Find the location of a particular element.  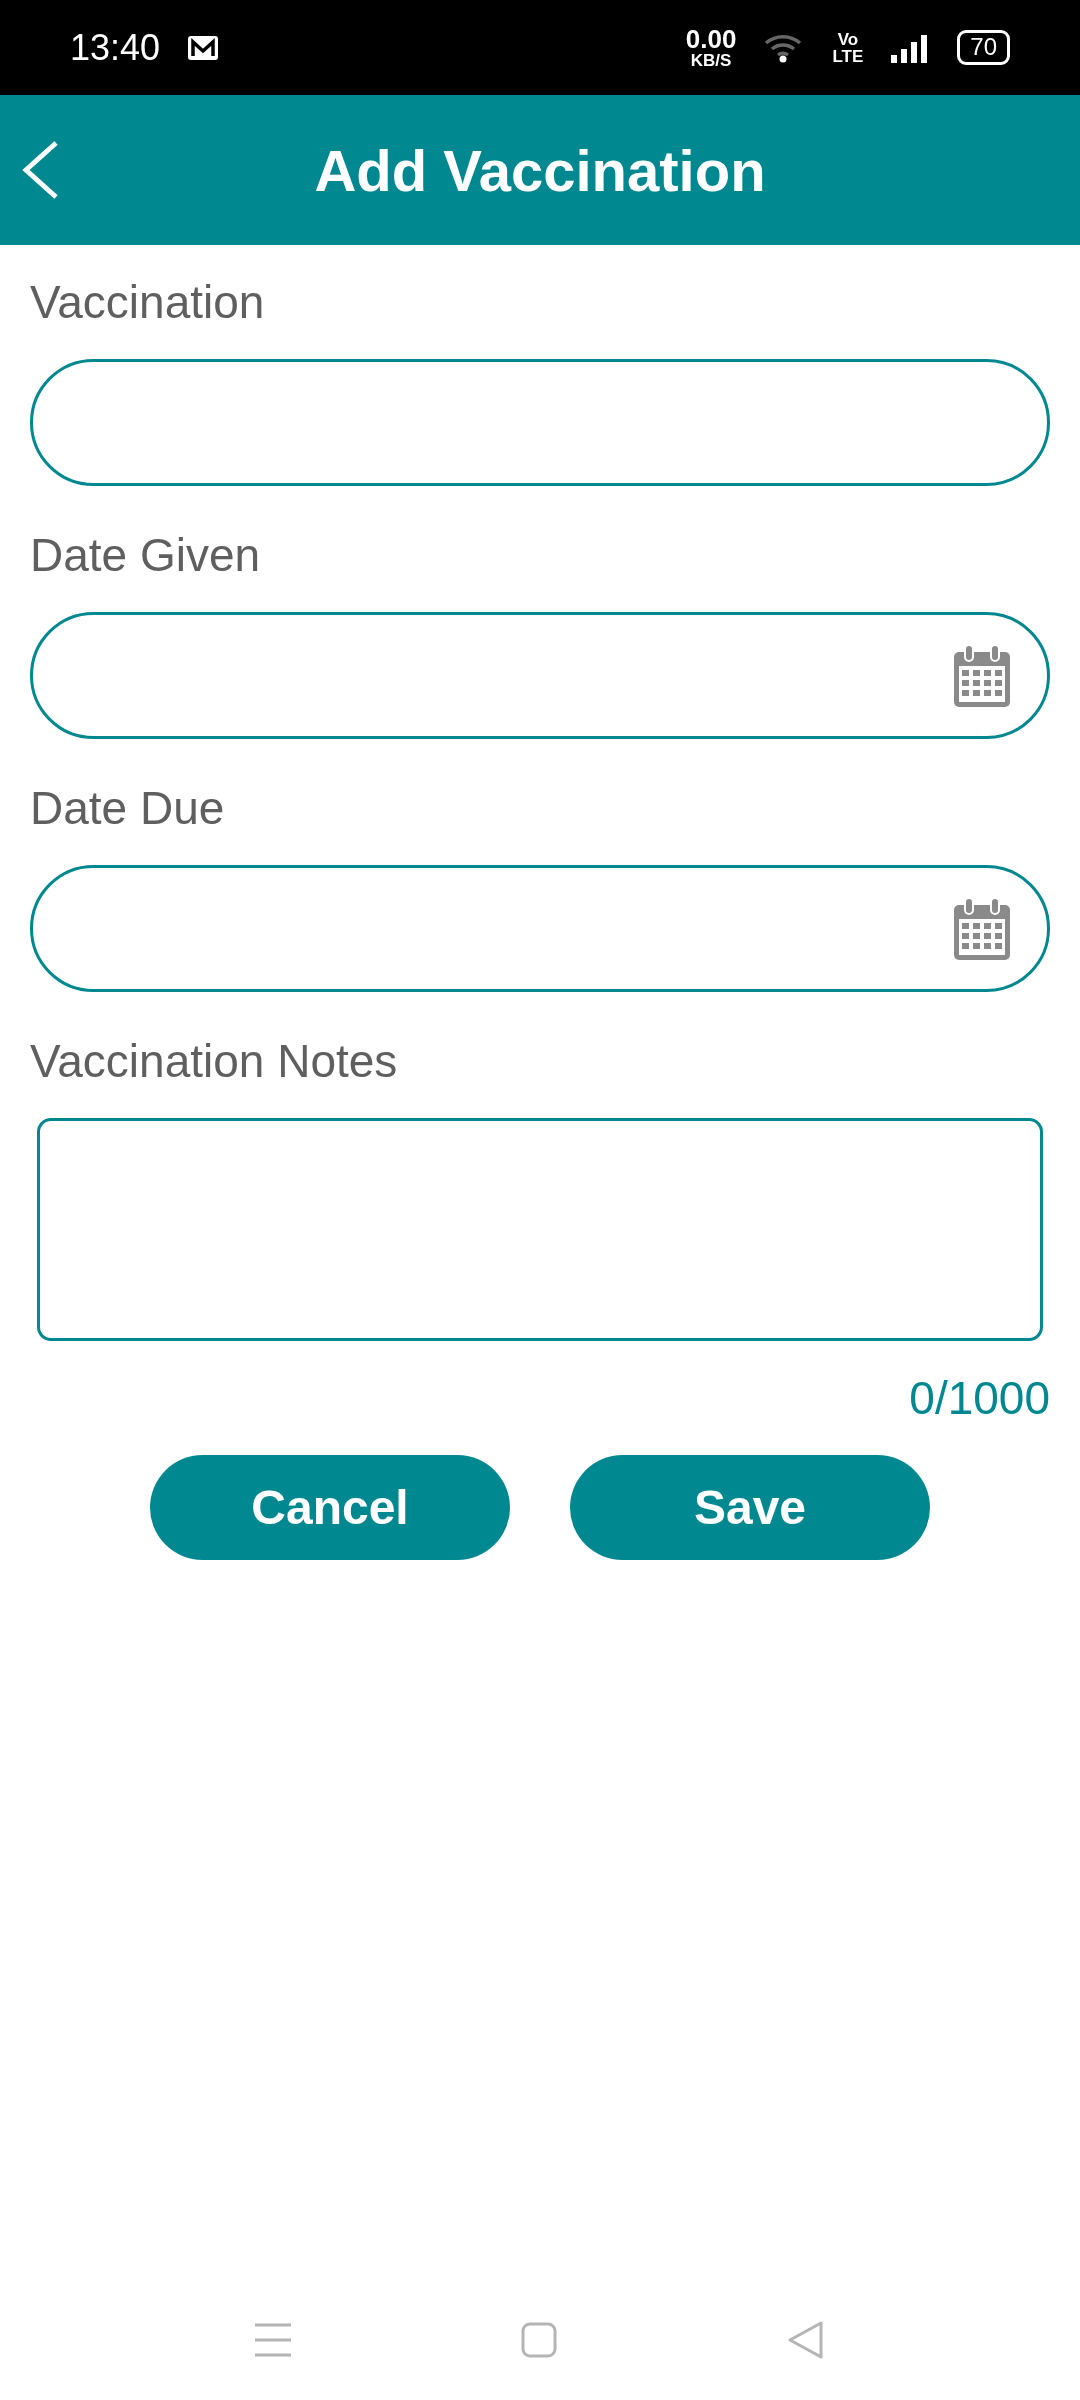

network-speed-unit: KB/S is located at coordinates (711, 60).